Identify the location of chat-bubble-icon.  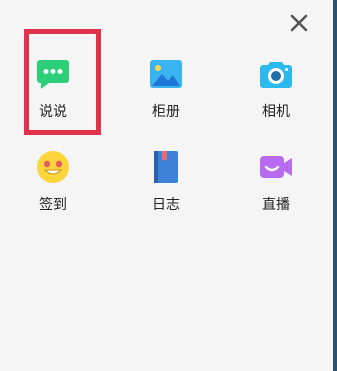
(53, 74).